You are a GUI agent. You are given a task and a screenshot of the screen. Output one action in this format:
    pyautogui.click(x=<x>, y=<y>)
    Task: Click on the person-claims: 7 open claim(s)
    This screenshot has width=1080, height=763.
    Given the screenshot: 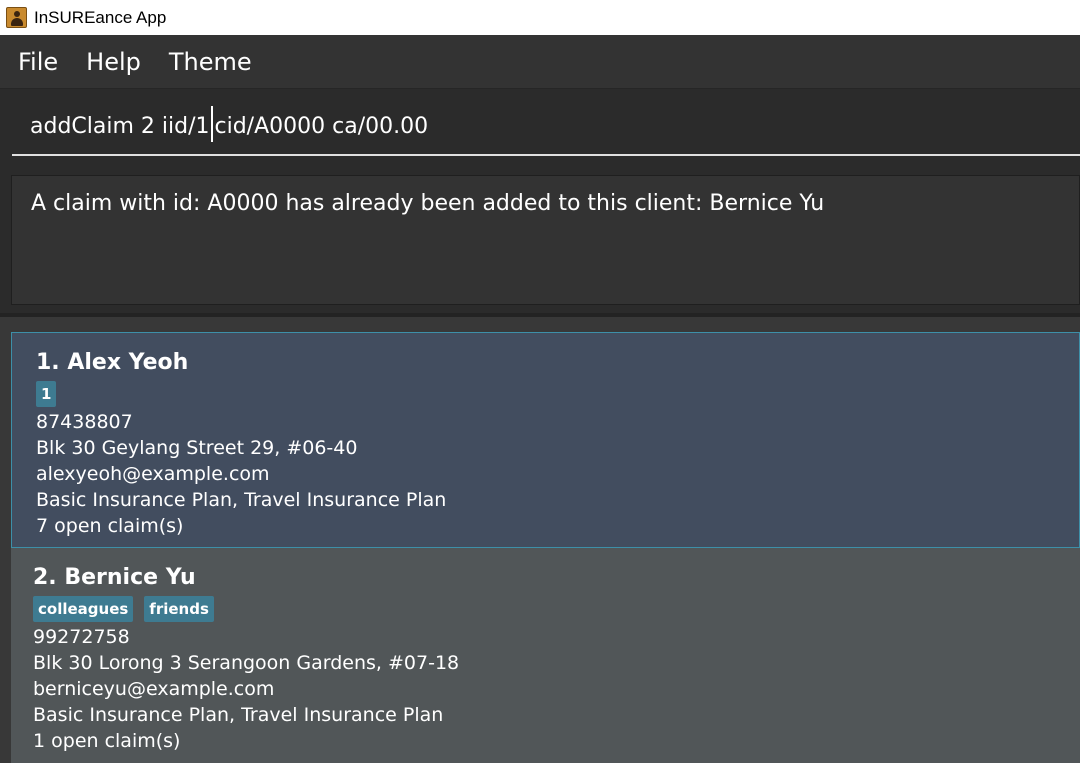 What is the action you would take?
    pyautogui.click(x=110, y=526)
    